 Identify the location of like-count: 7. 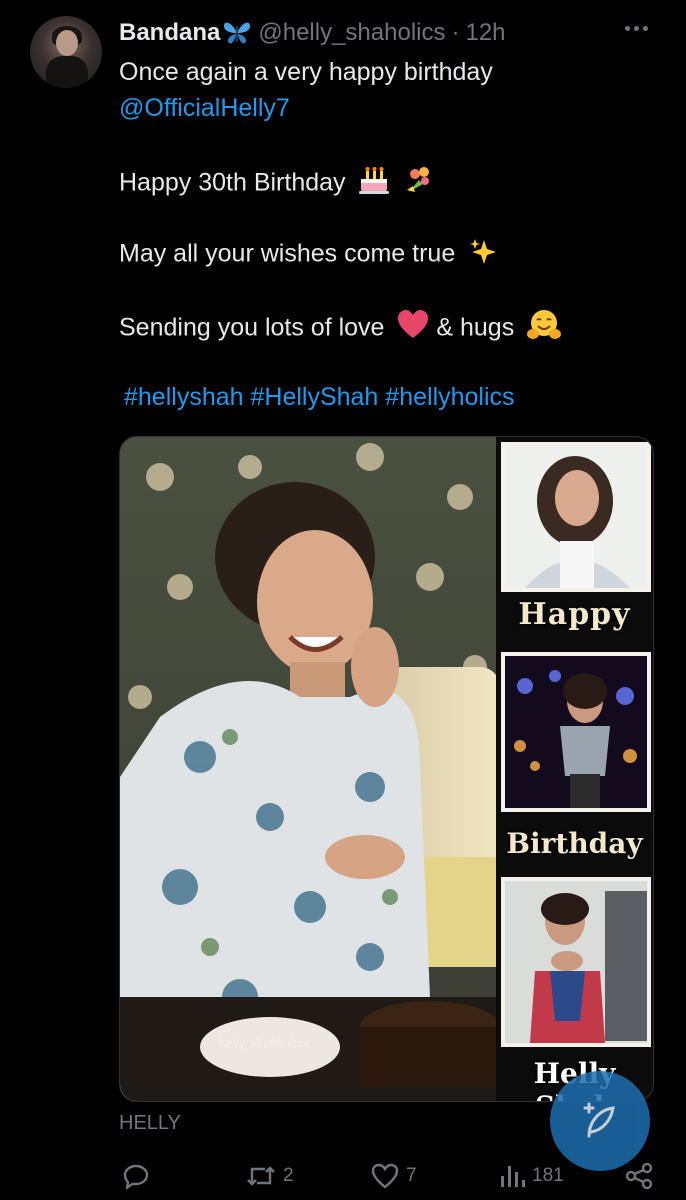
(411, 1175).